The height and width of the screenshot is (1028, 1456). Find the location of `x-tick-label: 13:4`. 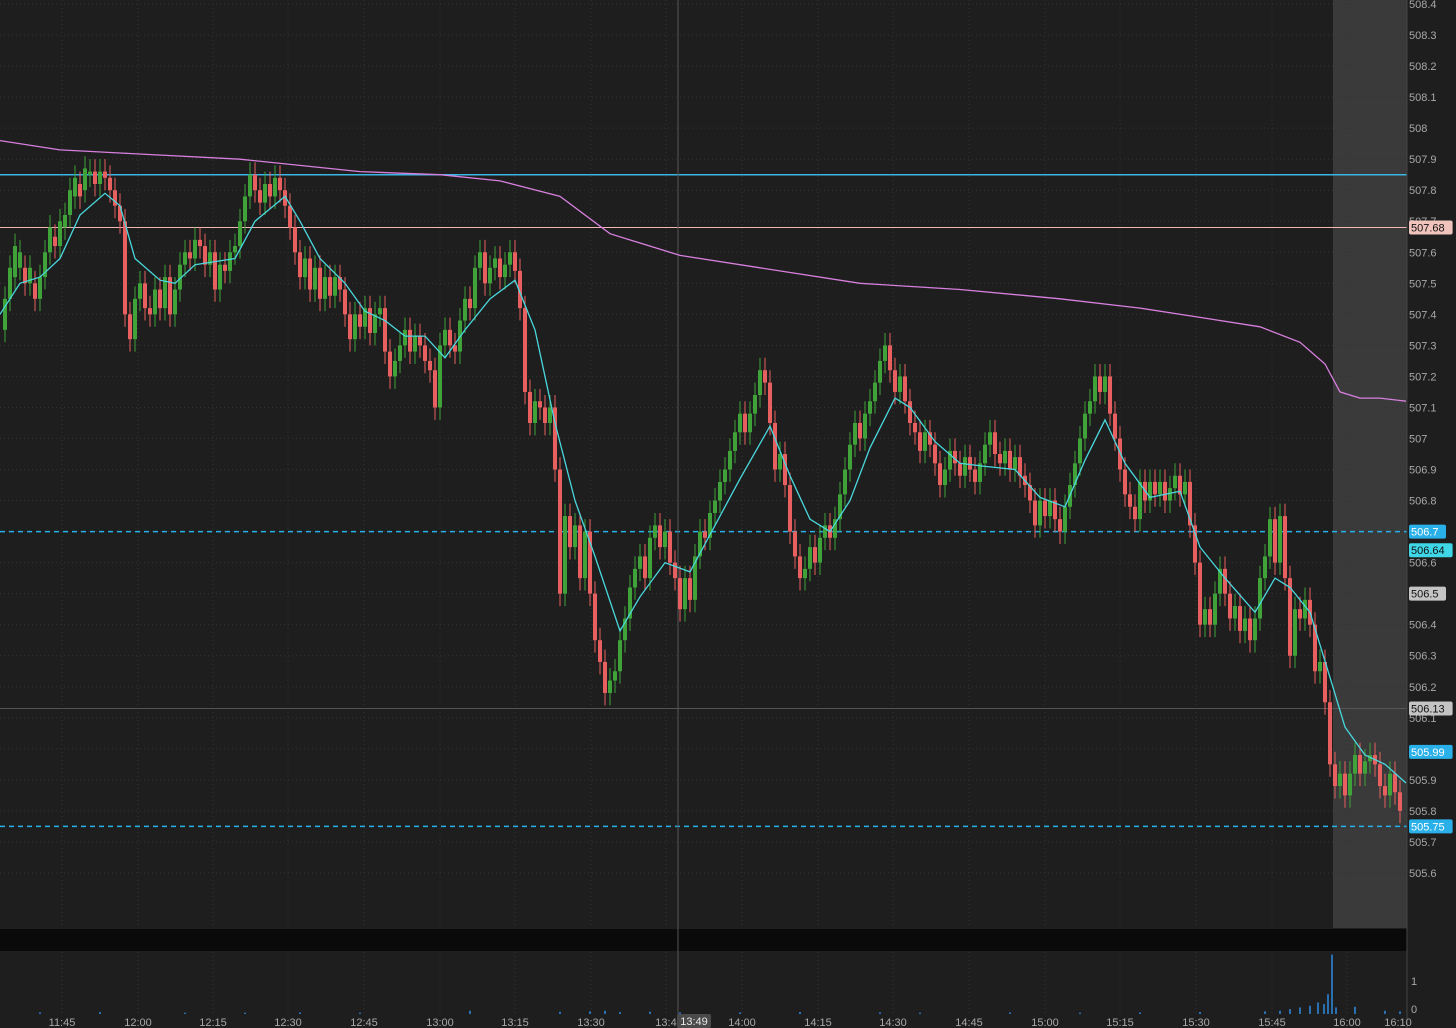

x-tick-label: 13:4 is located at coordinates (665, 1022).